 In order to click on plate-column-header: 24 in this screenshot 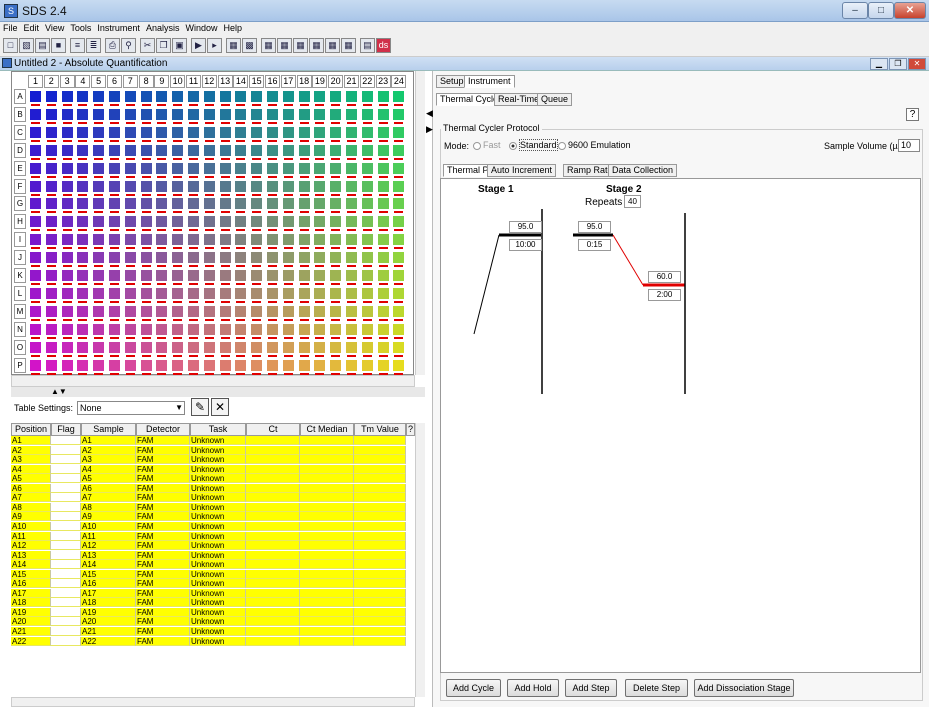, I will do `click(399, 81)`.